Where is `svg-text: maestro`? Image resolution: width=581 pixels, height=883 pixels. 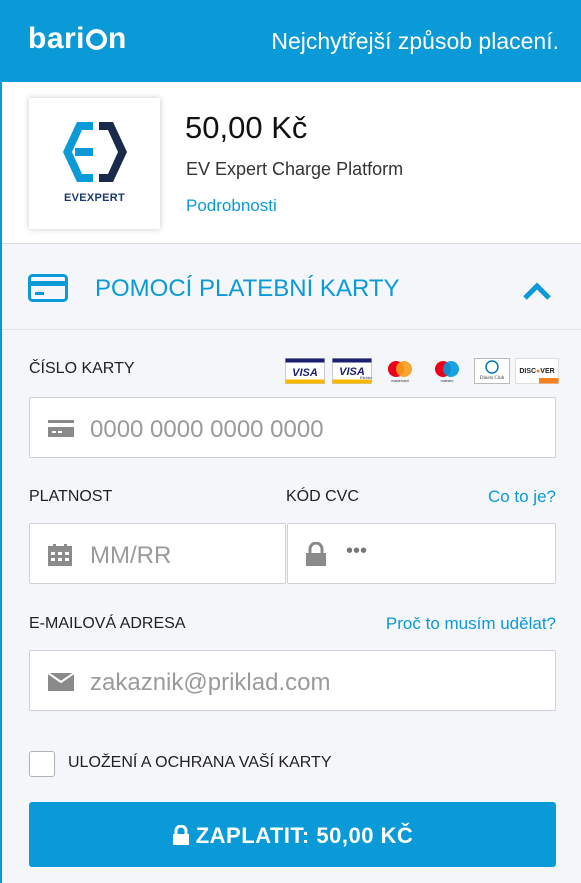 svg-text: maestro is located at coordinates (447, 381).